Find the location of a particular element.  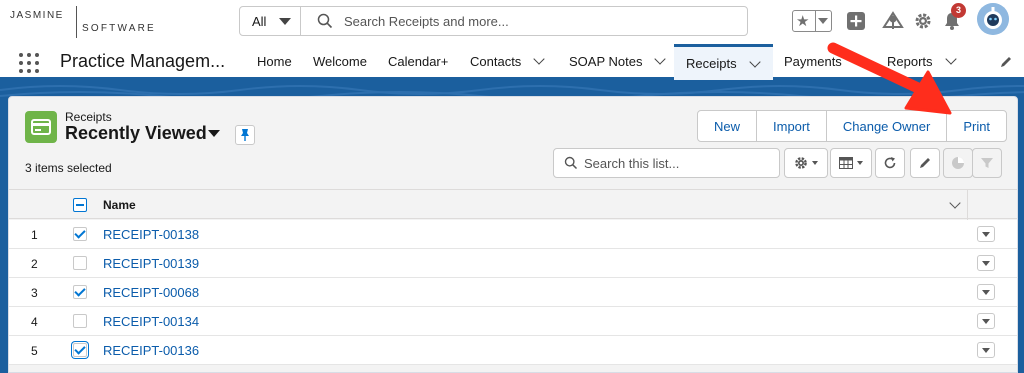

inline-edit-button is located at coordinates (925, 163).